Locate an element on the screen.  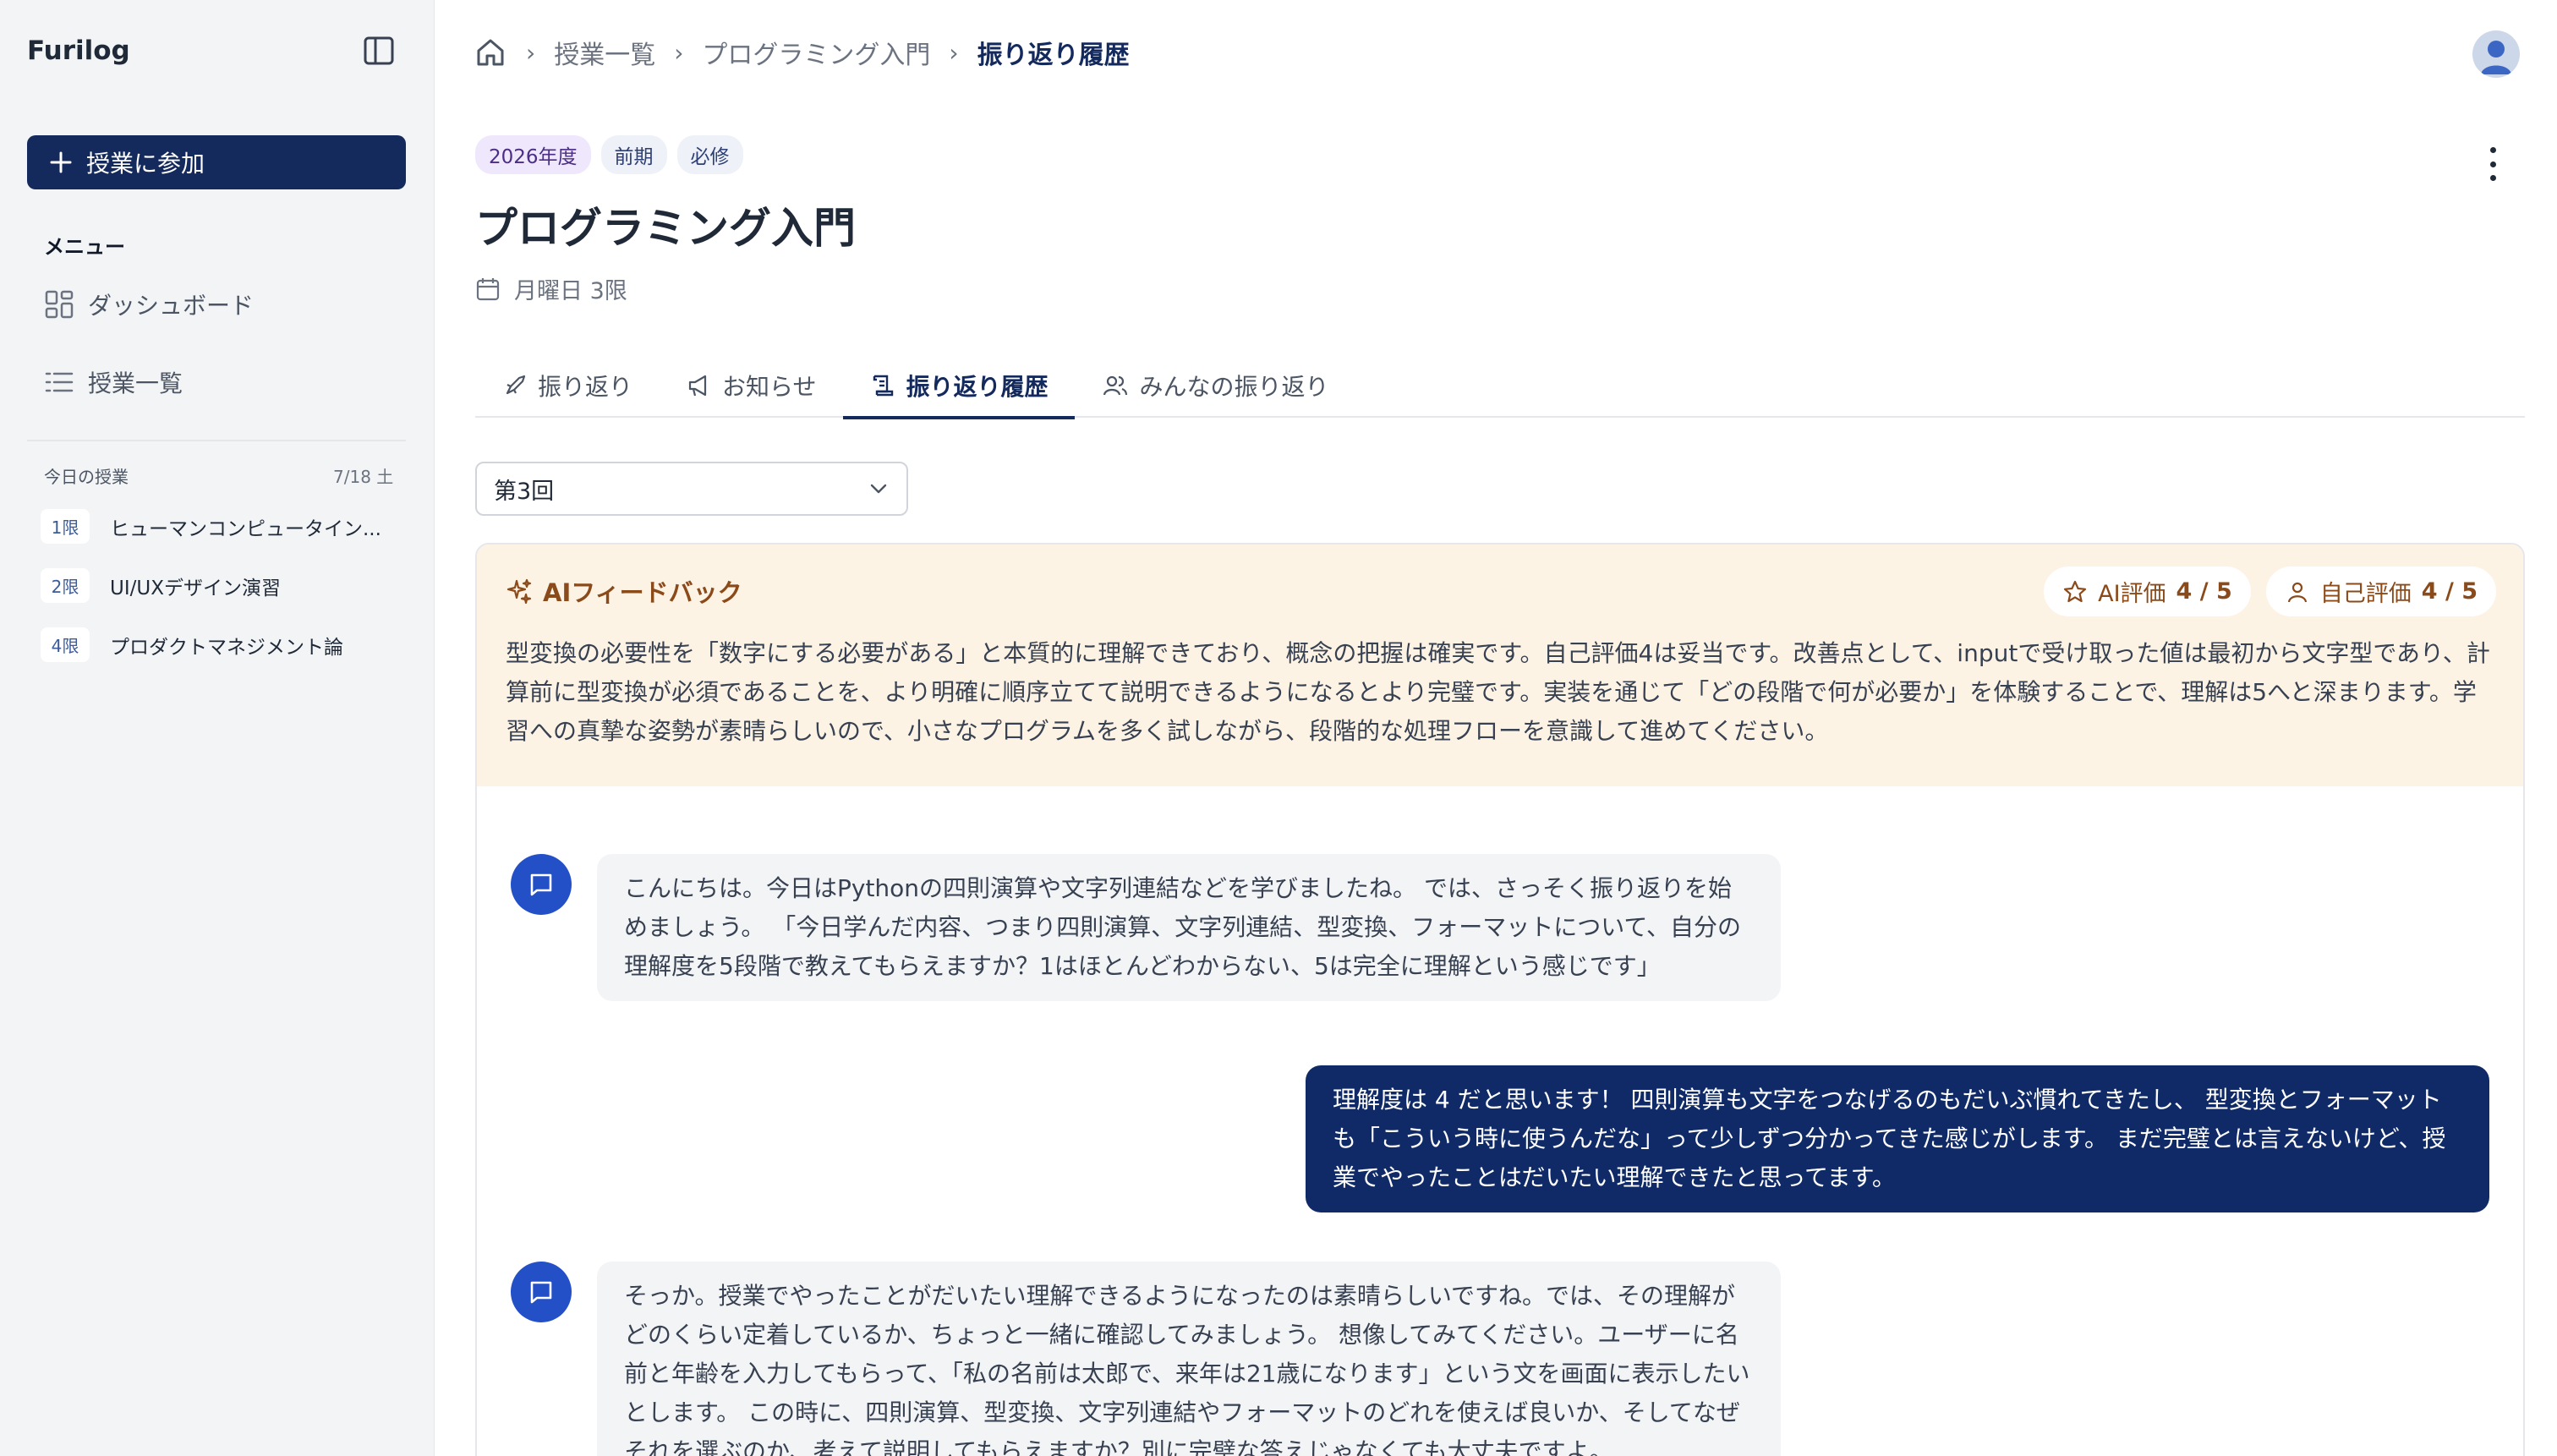
course-badges: 2026年度 前期 必修 is located at coordinates (609, 155).